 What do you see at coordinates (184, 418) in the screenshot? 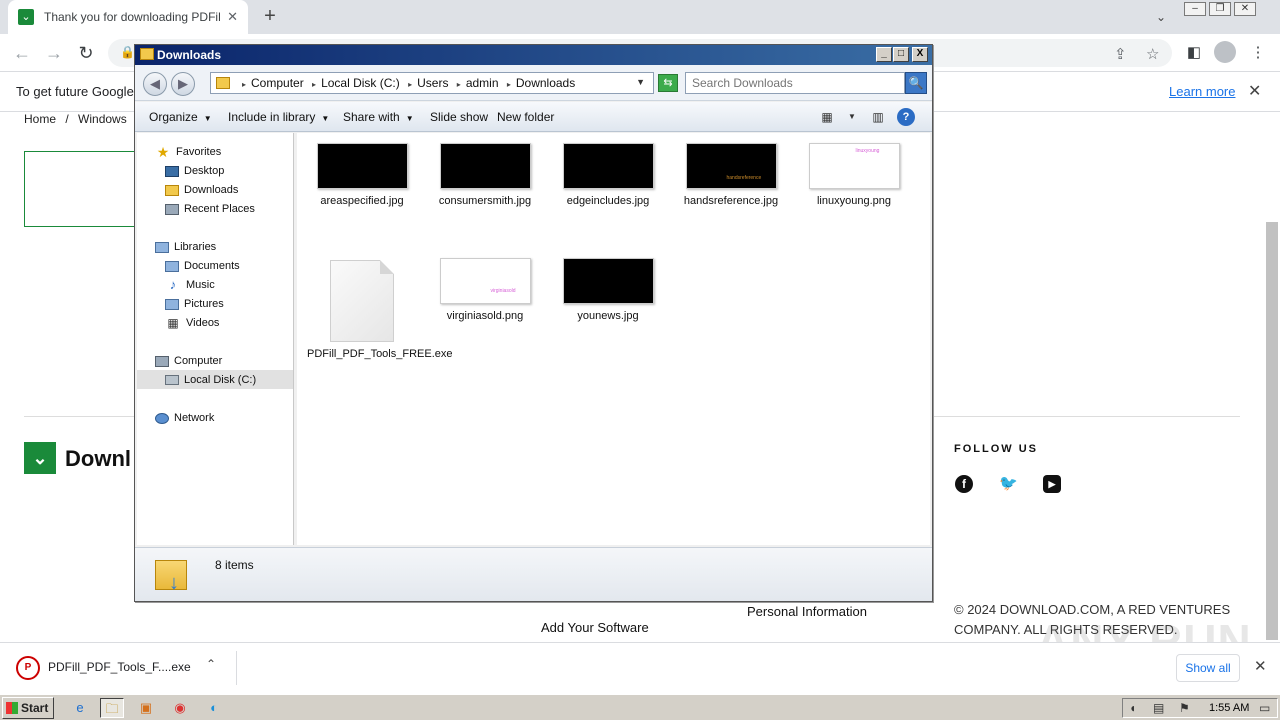
I see `nav-network: Network` at bounding box center [184, 418].